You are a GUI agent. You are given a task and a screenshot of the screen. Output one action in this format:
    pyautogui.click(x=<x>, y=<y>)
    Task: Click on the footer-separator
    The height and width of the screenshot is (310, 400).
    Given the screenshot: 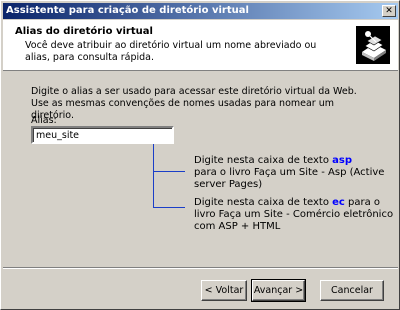 What is the action you would take?
    pyautogui.click(x=200, y=268)
    